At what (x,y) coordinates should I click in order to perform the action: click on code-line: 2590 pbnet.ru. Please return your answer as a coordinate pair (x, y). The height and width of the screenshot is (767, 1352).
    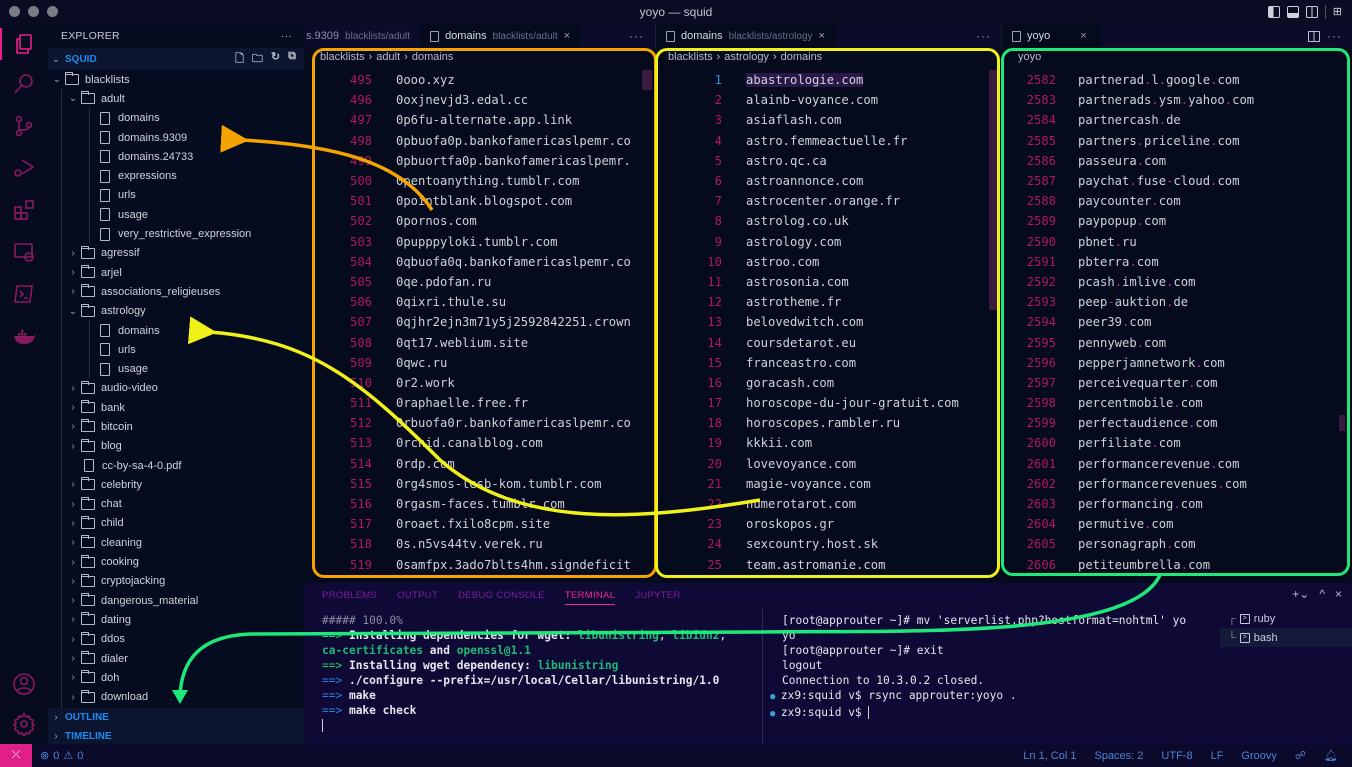
    Looking at the image, I should click on (1175, 242).